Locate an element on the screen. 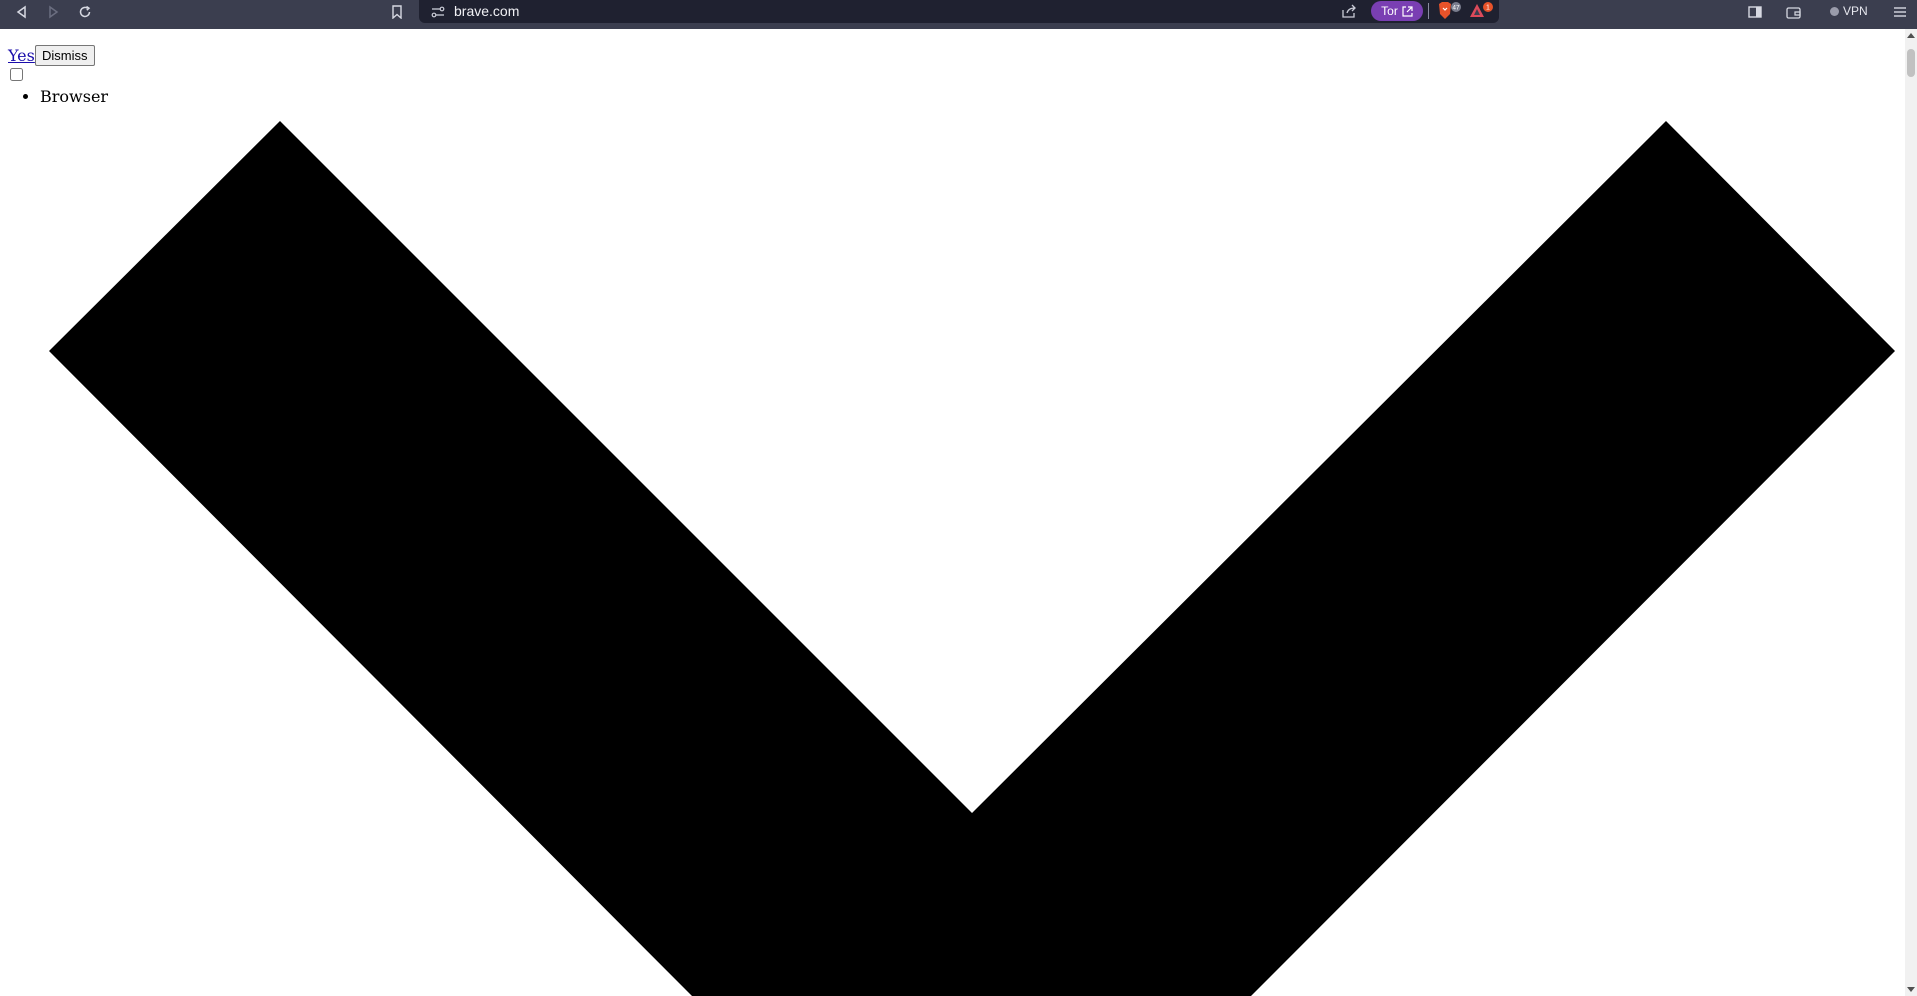 The image size is (1917, 996). page-scrollbar is located at coordinates (1911, 512).